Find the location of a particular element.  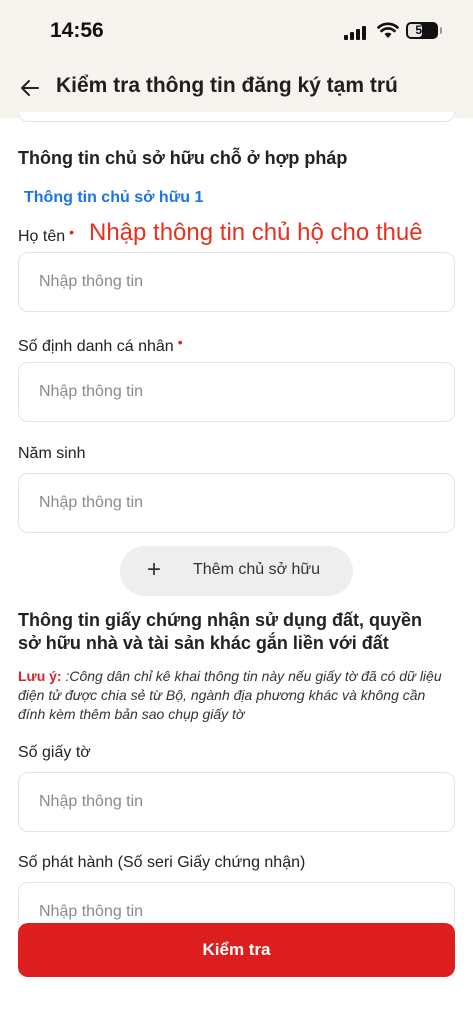

full-name-label: Họ tên • is located at coordinates (46, 235).